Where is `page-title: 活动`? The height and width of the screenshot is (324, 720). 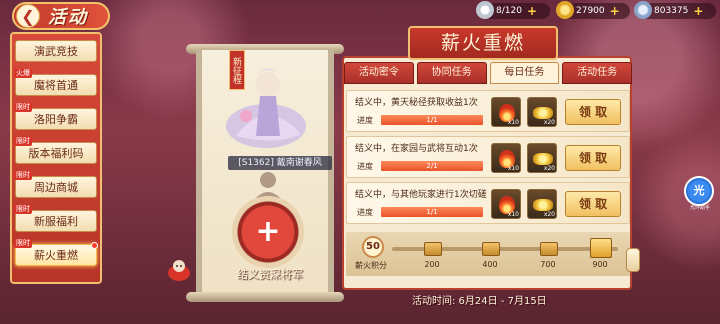
page-title: 活动 is located at coordinates (68, 17).